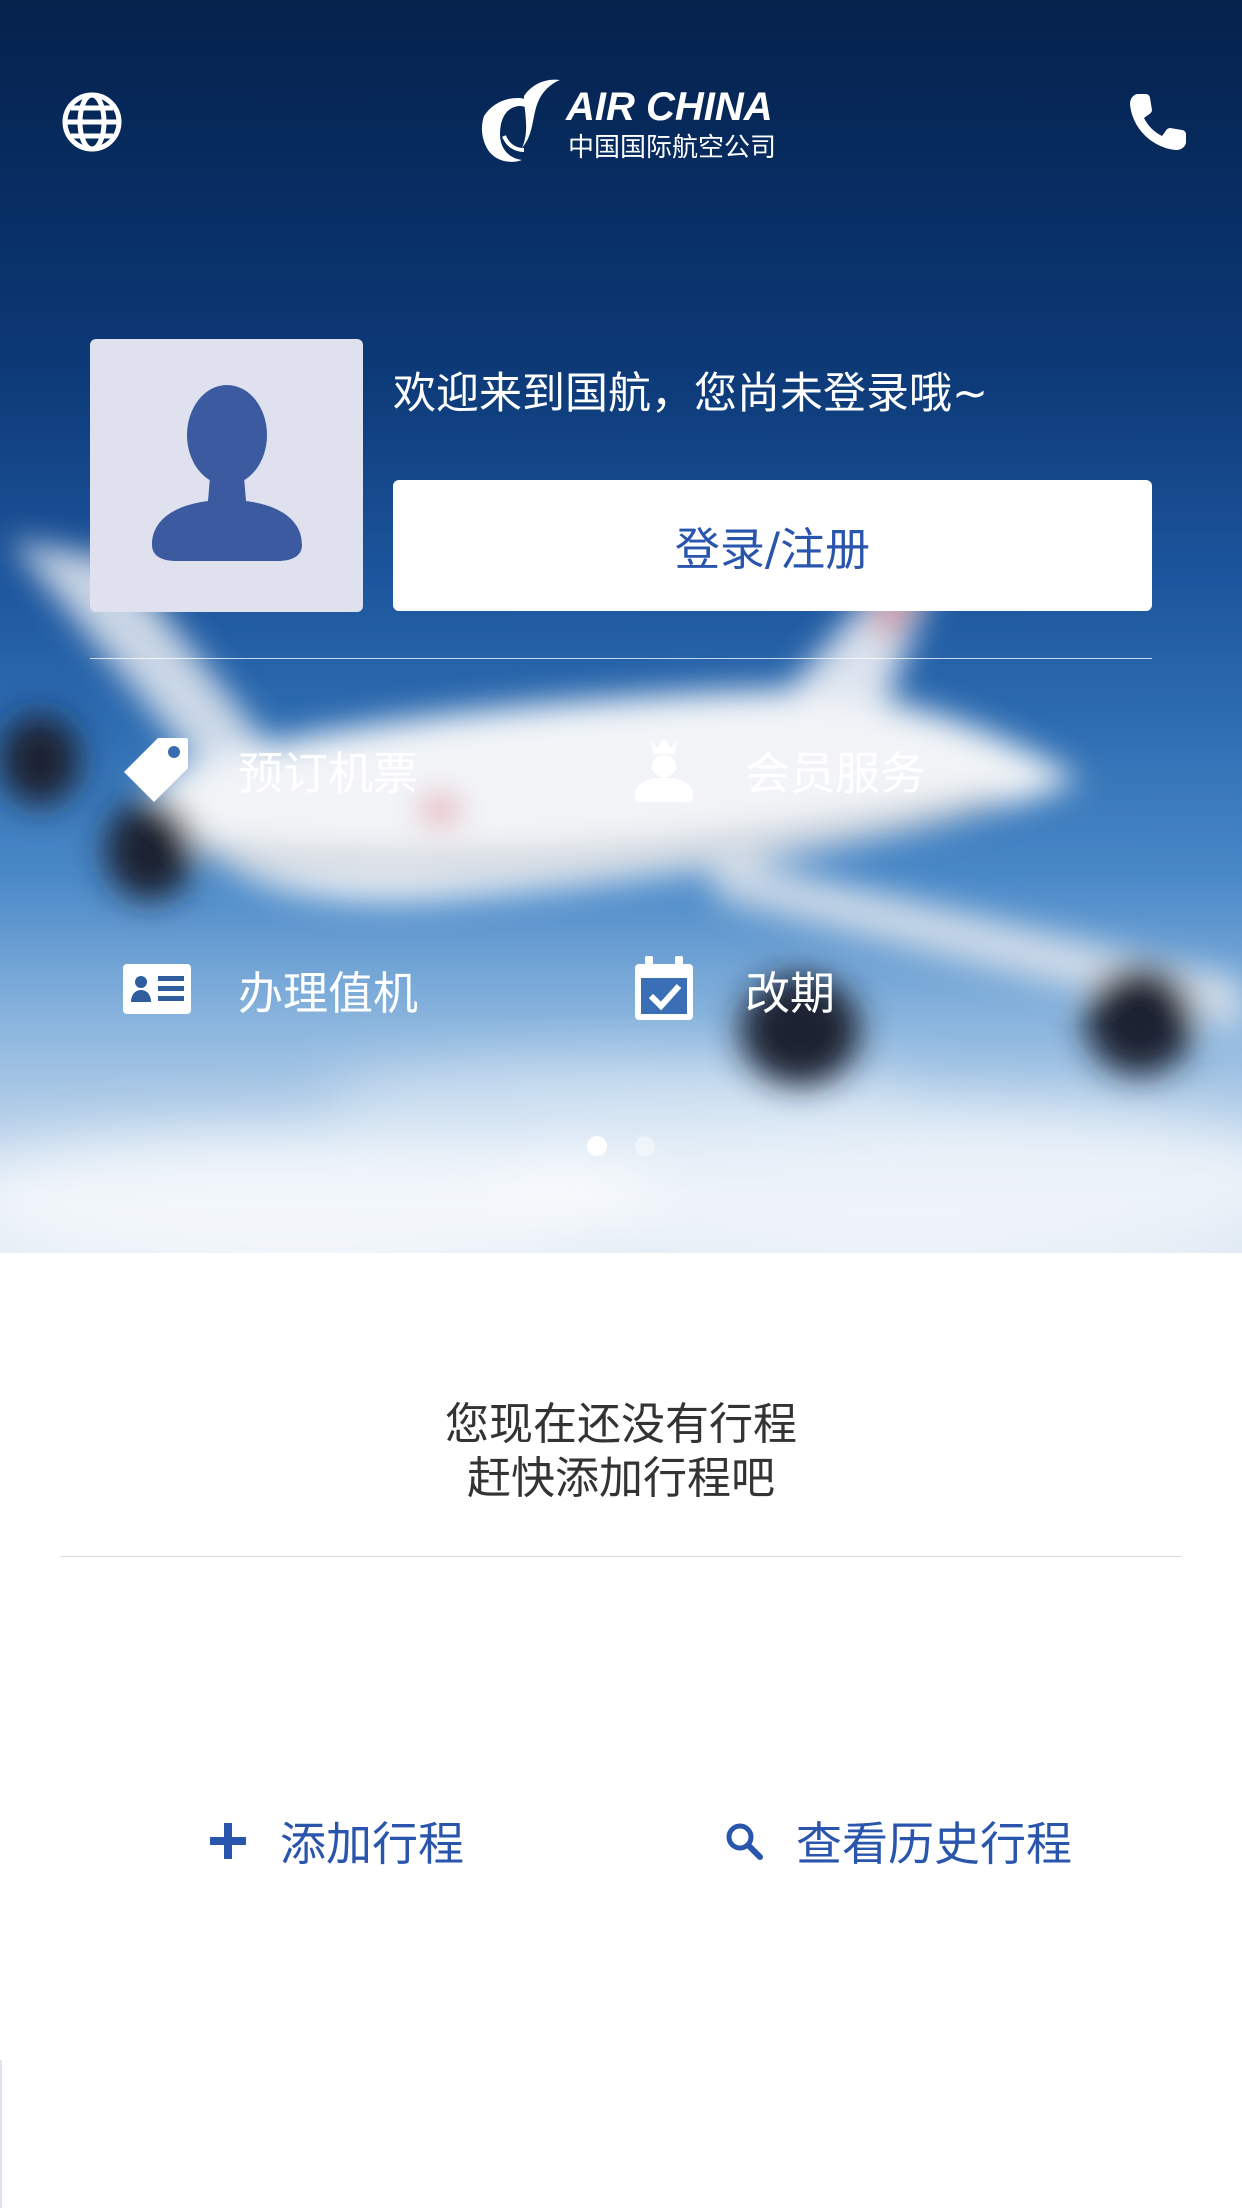 This screenshot has height=2208, width=1242. I want to click on pager-dot, so click(645, 1146).